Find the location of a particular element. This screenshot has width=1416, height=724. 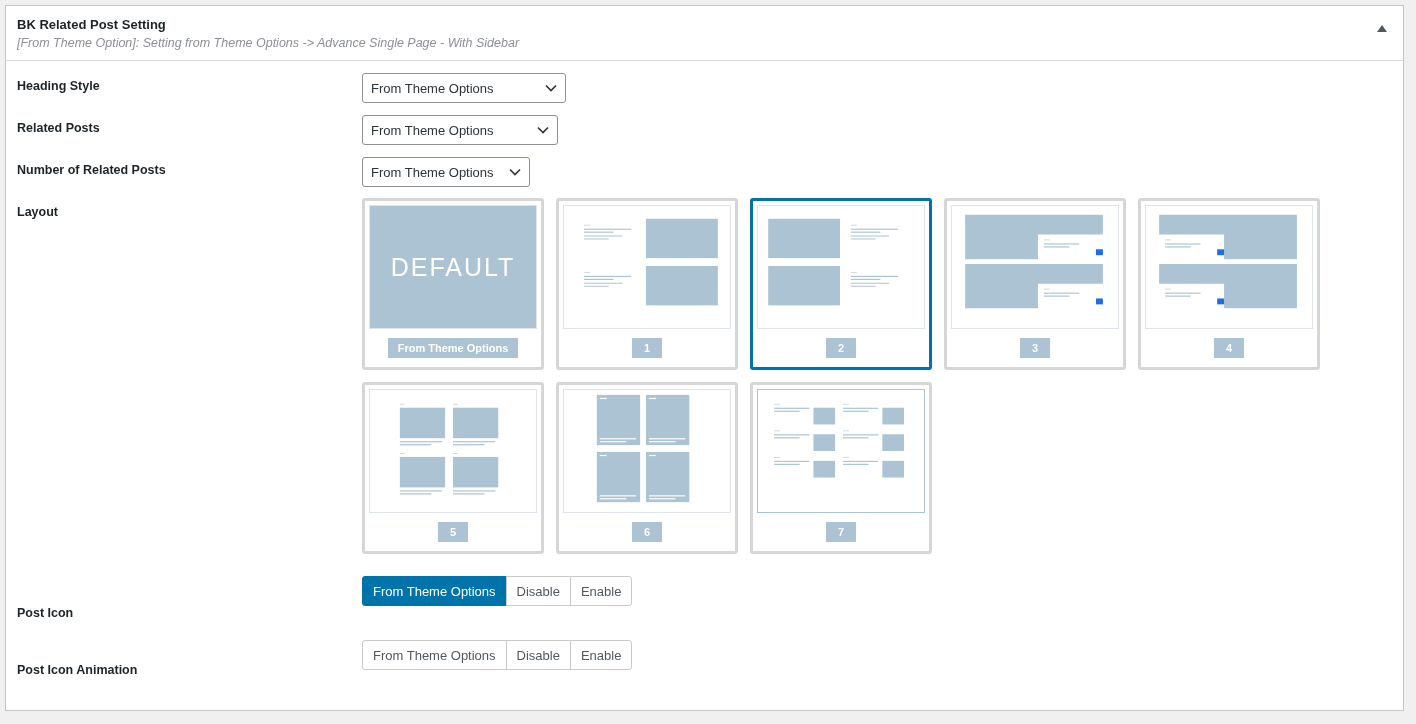

layout-caption: 7 is located at coordinates (841, 532).